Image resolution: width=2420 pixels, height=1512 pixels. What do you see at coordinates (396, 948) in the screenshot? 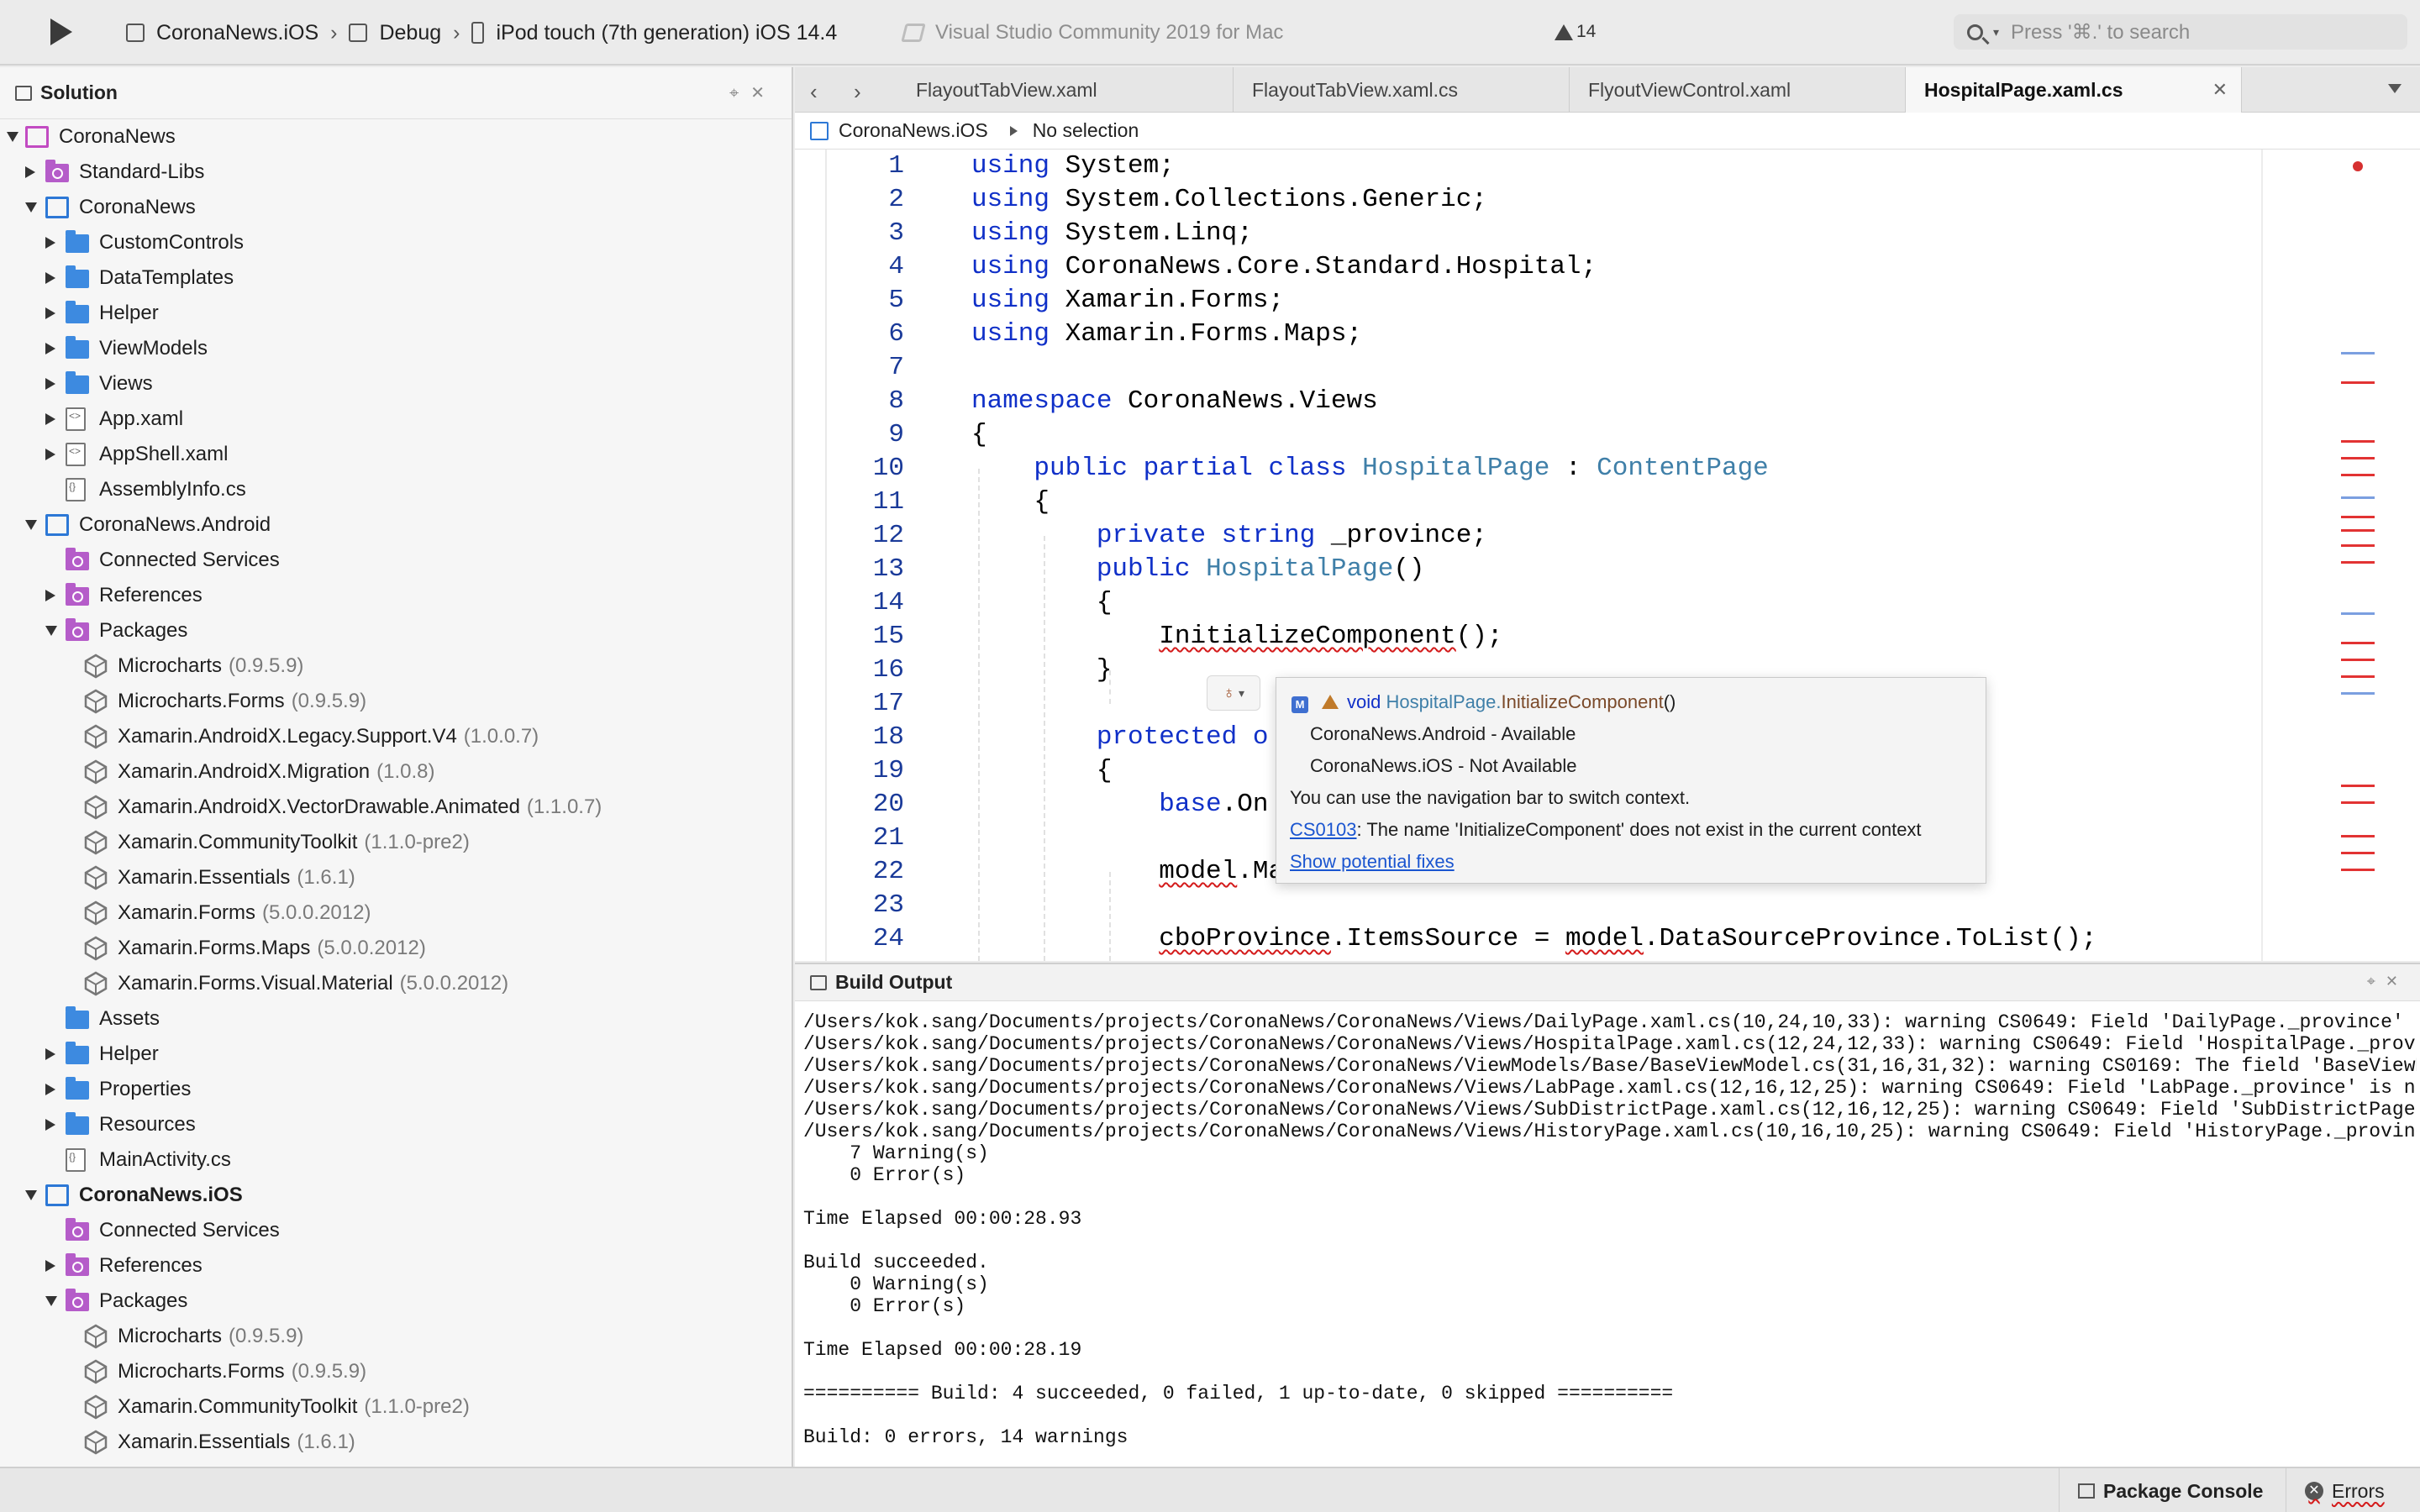
I see `tree-item: Xamarin.Forms.Maps (5.0.0.2012)` at bounding box center [396, 948].